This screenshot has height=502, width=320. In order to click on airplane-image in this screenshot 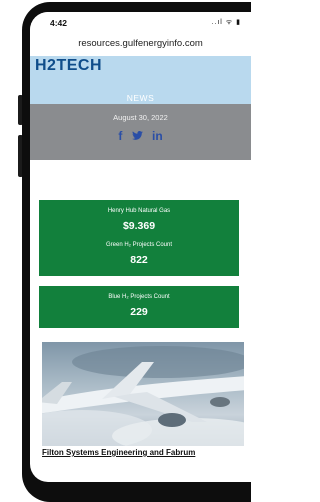, I will do `click(143, 396)`.